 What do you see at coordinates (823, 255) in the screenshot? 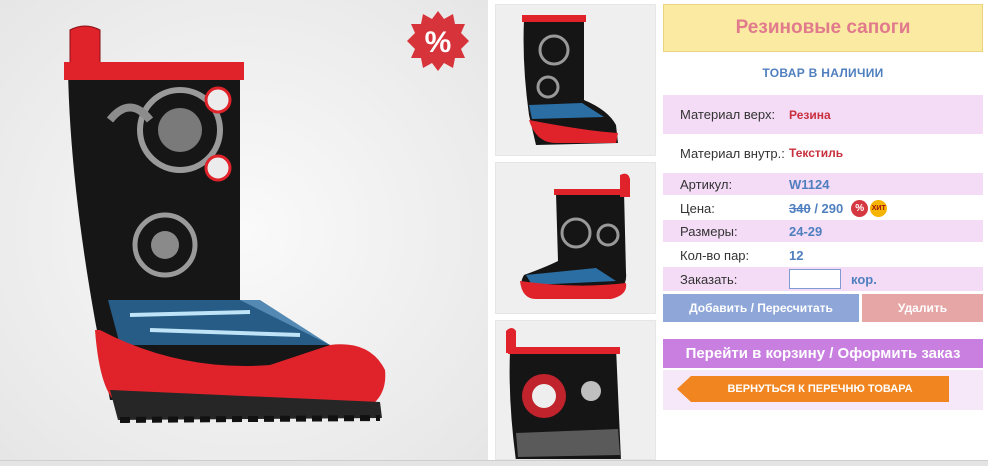
I see `spec-pairs: Кол-во пар: 12` at bounding box center [823, 255].